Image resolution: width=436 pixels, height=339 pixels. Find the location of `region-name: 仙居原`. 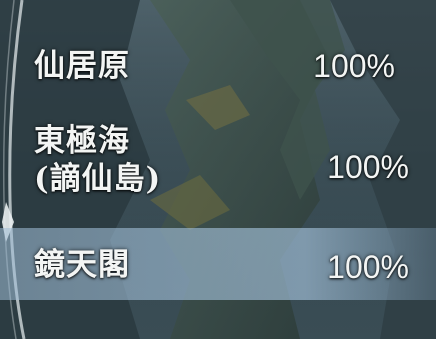

region-name: 仙居原 is located at coordinates (82, 66).